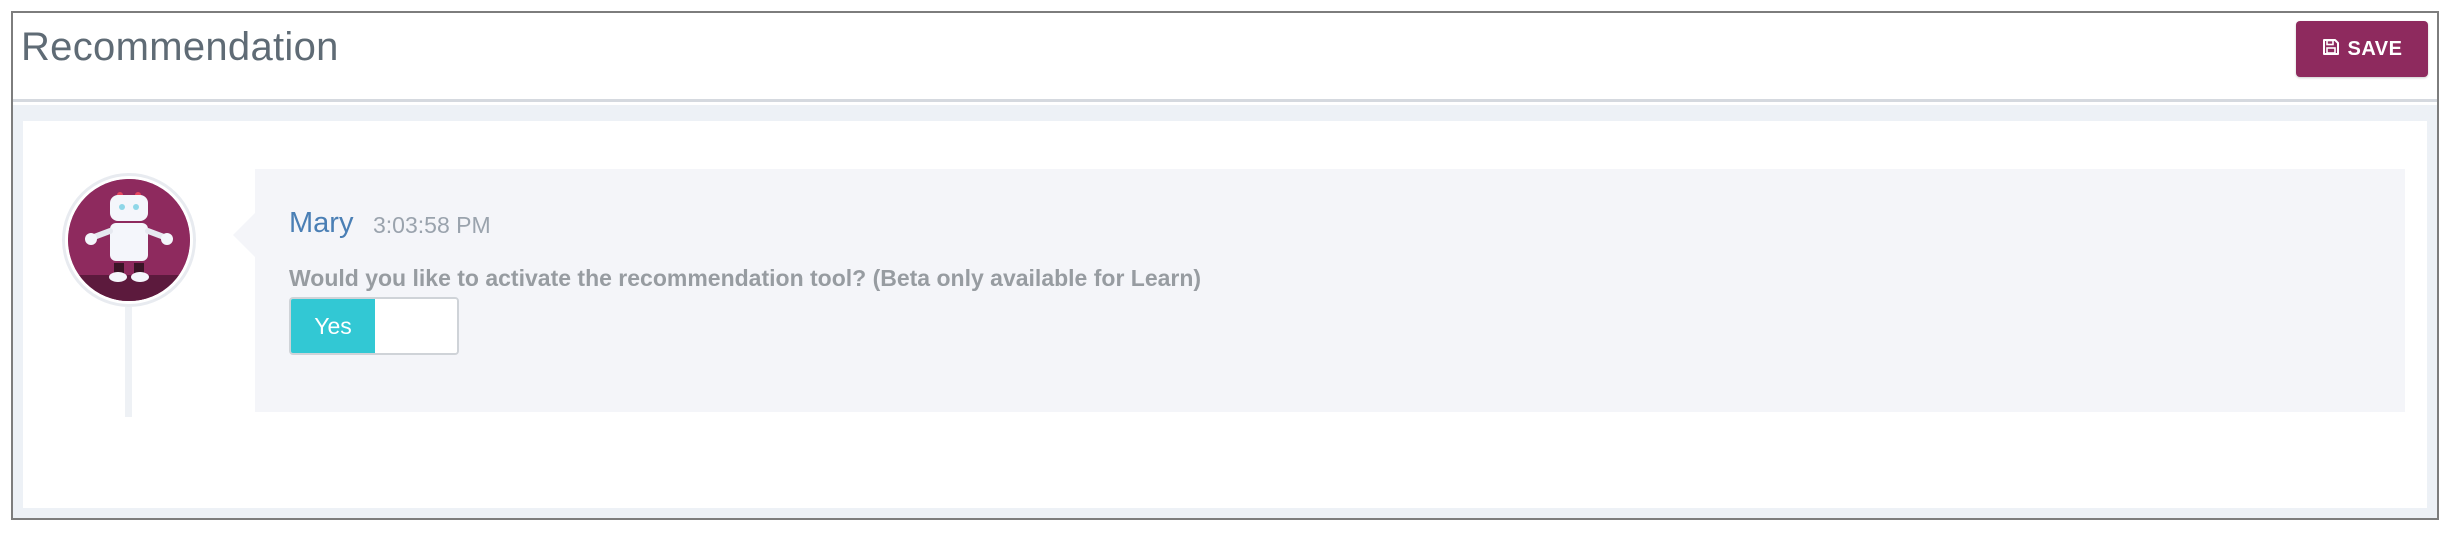 This screenshot has width=2451, height=540. What do you see at coordinates (416, 326) in the screenshot?
I see `toggle-off-area` at bounding box center [416, 326].